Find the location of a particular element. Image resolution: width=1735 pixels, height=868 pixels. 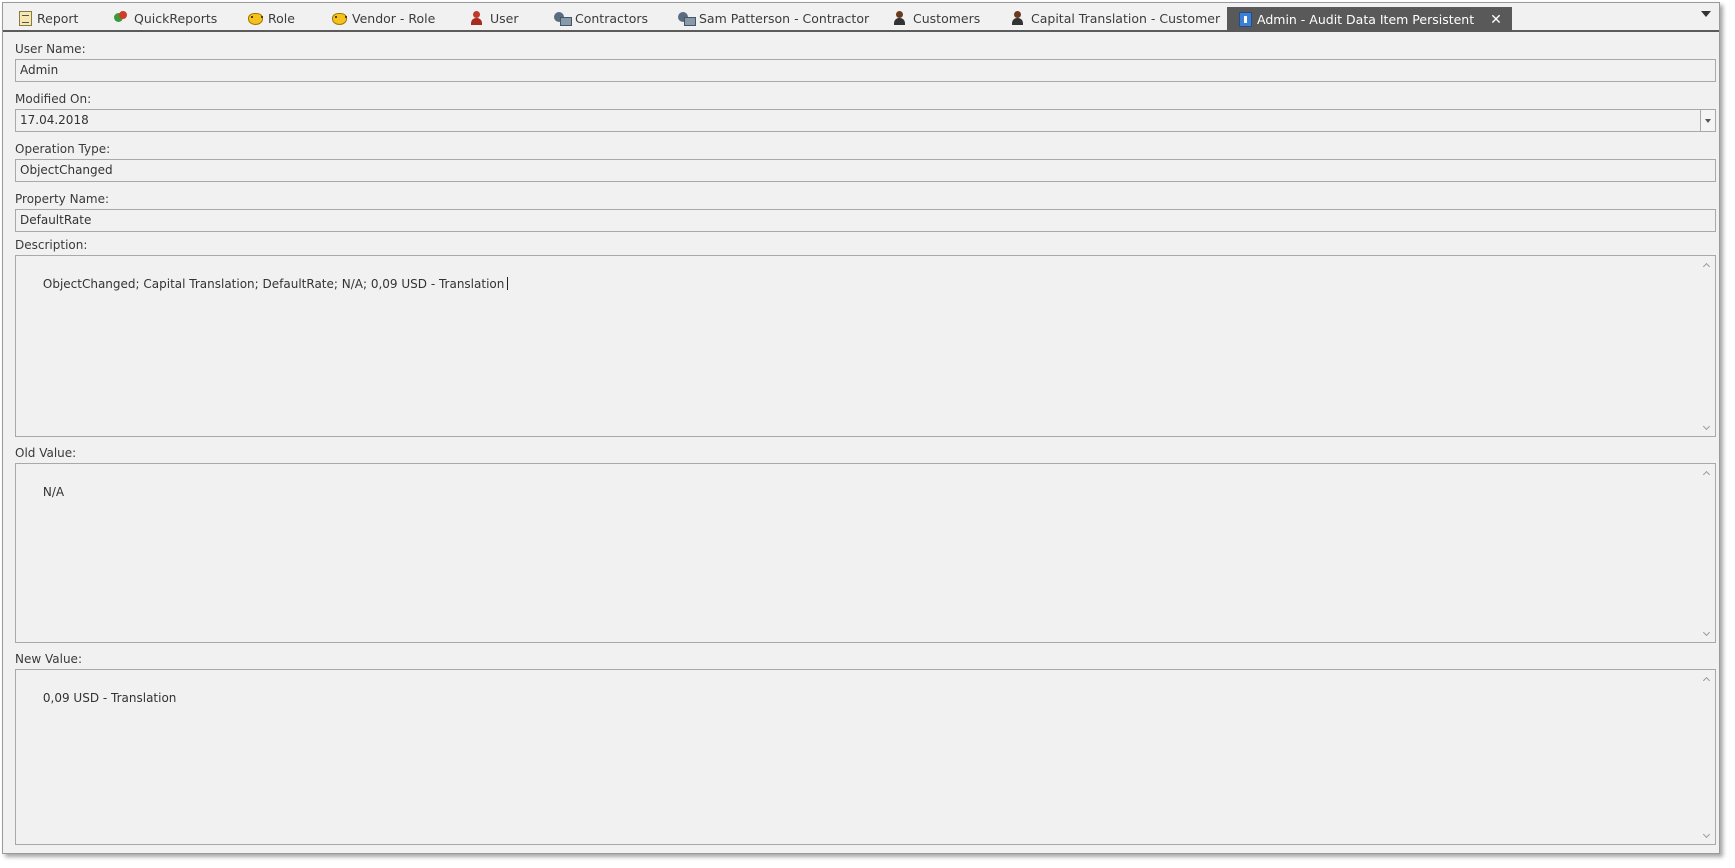

operation-type-field: ObjectChanged is located at coordinates (865, 170).